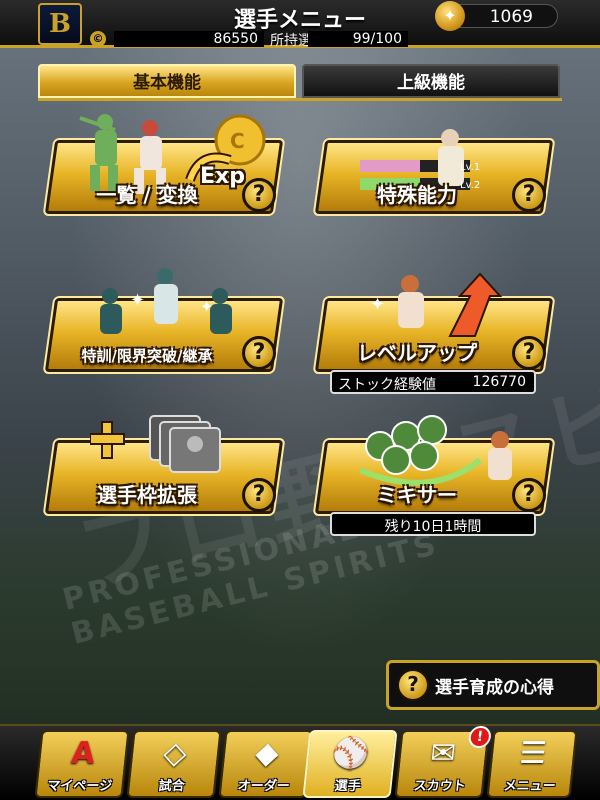 The image size is (600, 800). Describe the element at coordinates (171, 786) in the screenshot. I see `nav-label: 試合` at that location.